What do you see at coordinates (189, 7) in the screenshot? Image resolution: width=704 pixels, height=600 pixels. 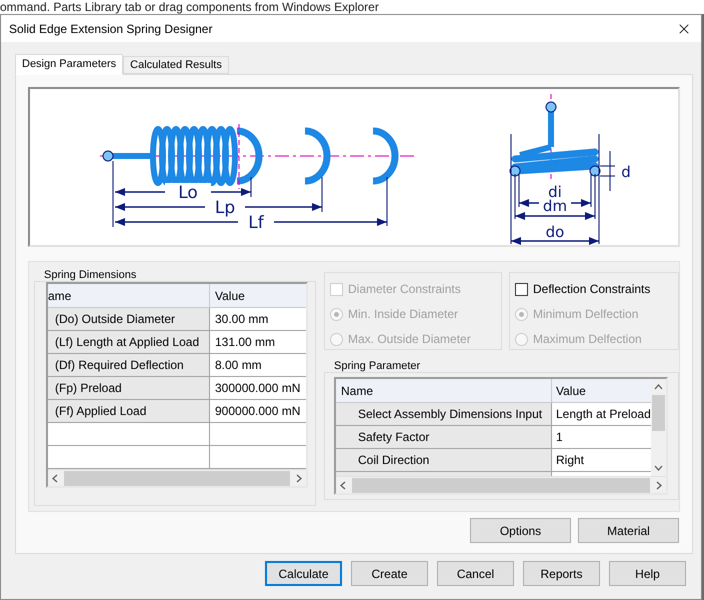 I see `background-text: ommand. Parts Library tab or drag components from Windows Explorer` at bounding box center [189, 7].